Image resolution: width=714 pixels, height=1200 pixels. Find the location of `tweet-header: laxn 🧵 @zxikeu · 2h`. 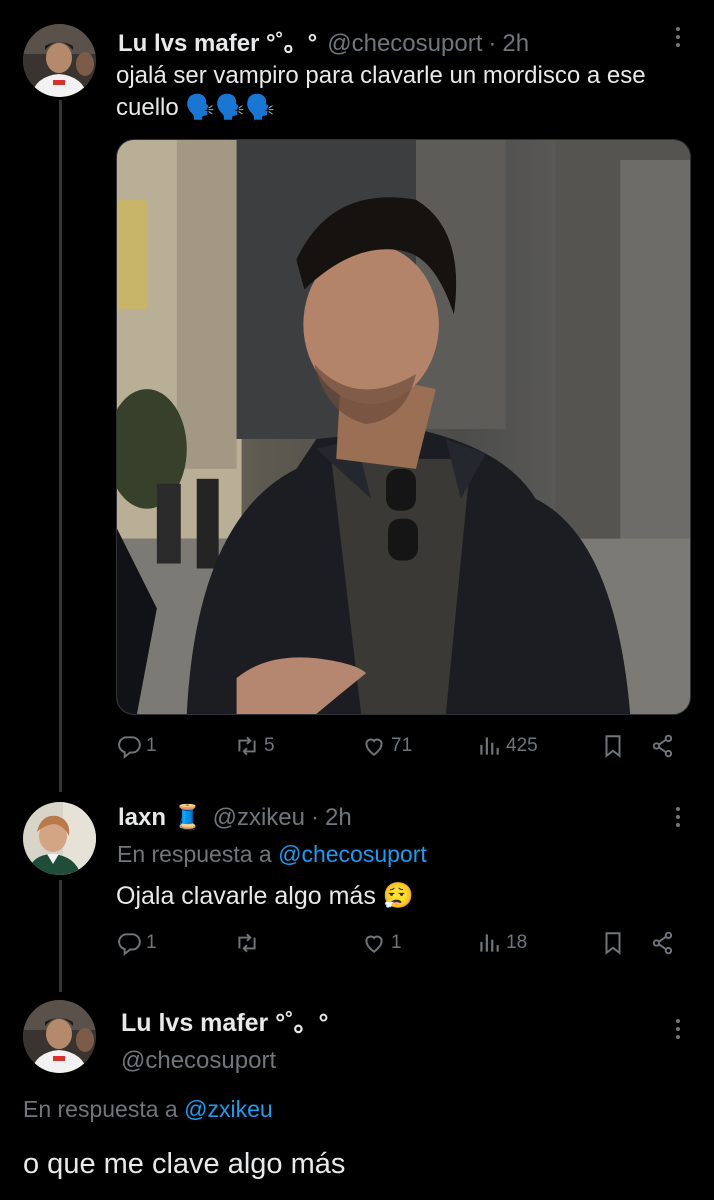

tweet-header: laxn 🧵 @zxikeu · 2h is located at coordinates (235, 817).